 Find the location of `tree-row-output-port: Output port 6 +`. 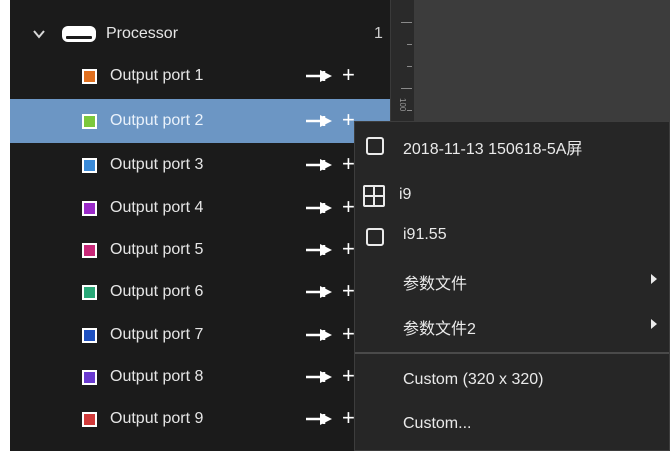

tree-row-output-port: Output port 6 + is located at coordinates (200, 292).